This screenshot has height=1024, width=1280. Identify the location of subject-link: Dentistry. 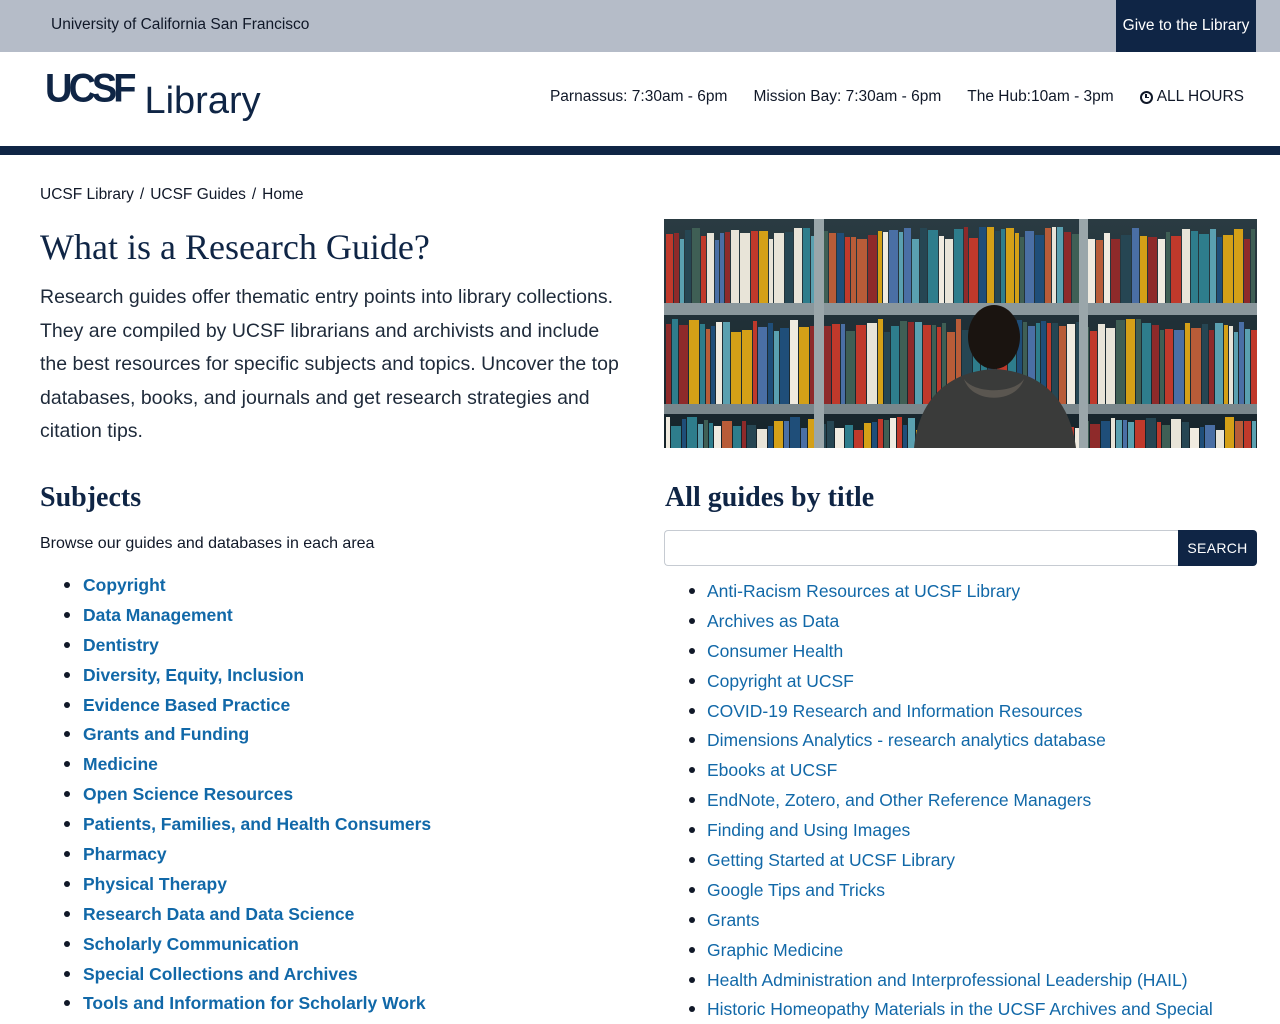
(247, 647).